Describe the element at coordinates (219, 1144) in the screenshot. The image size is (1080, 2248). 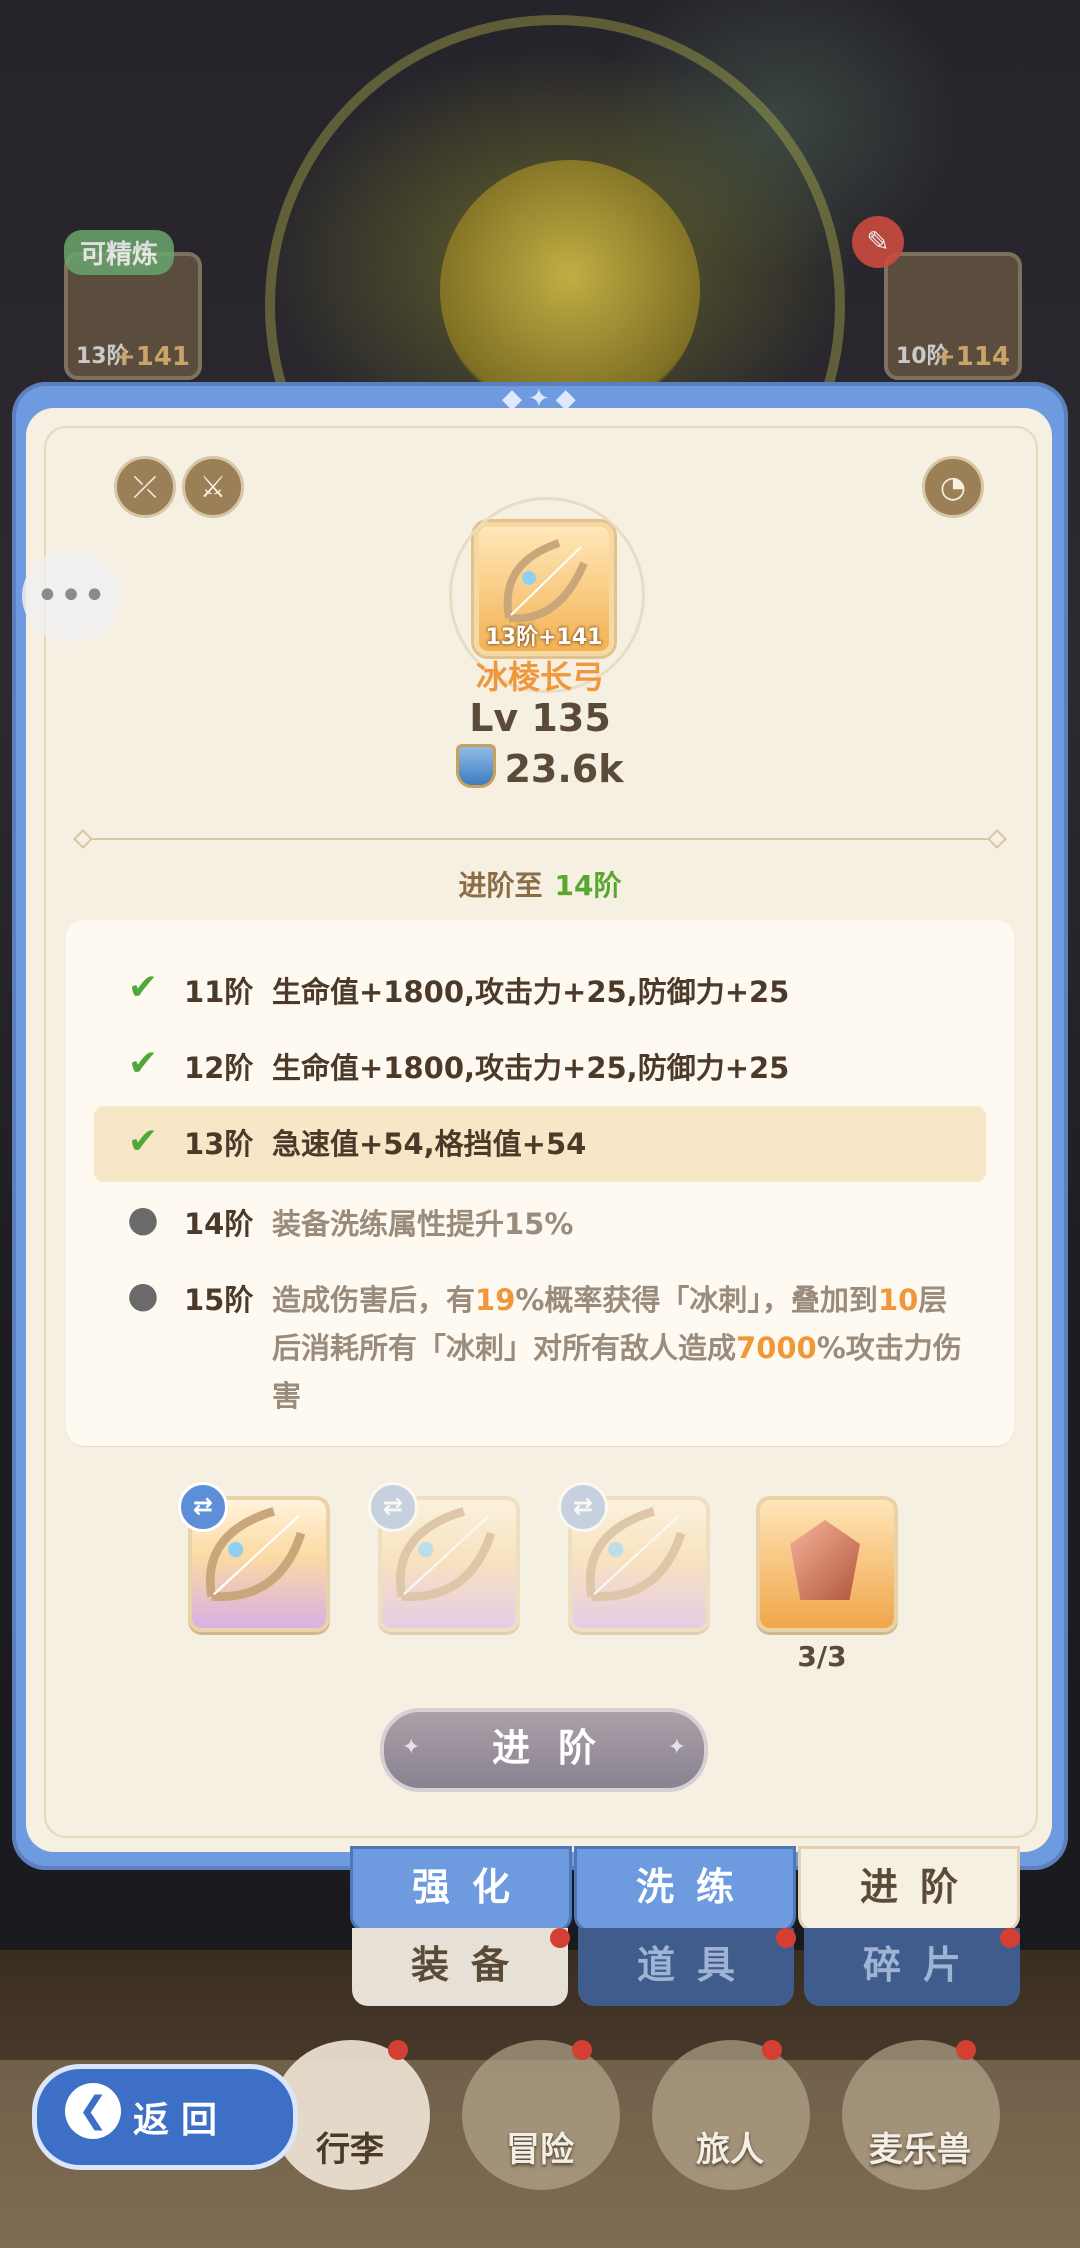
I see `stat-tier: 13阶` at that location.